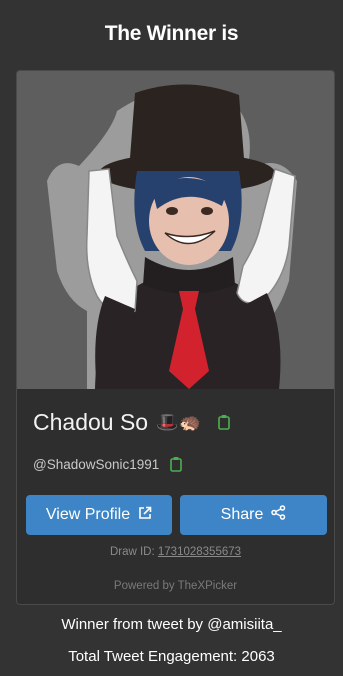  What do you see at coordinates (171, 33) in the screenshot?
I see `page-title: The Winner is` at bounding box center [171, 33].